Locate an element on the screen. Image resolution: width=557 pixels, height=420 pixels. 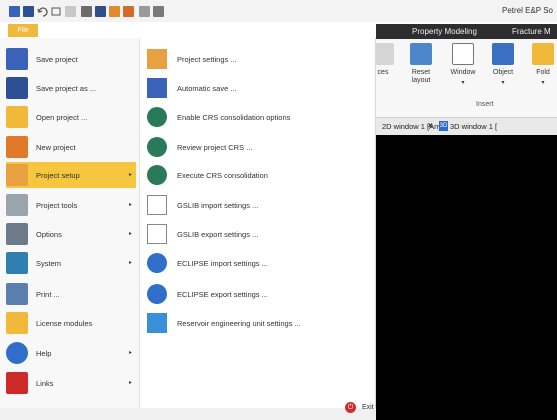
status-bar is located at coordinates (188, 414).